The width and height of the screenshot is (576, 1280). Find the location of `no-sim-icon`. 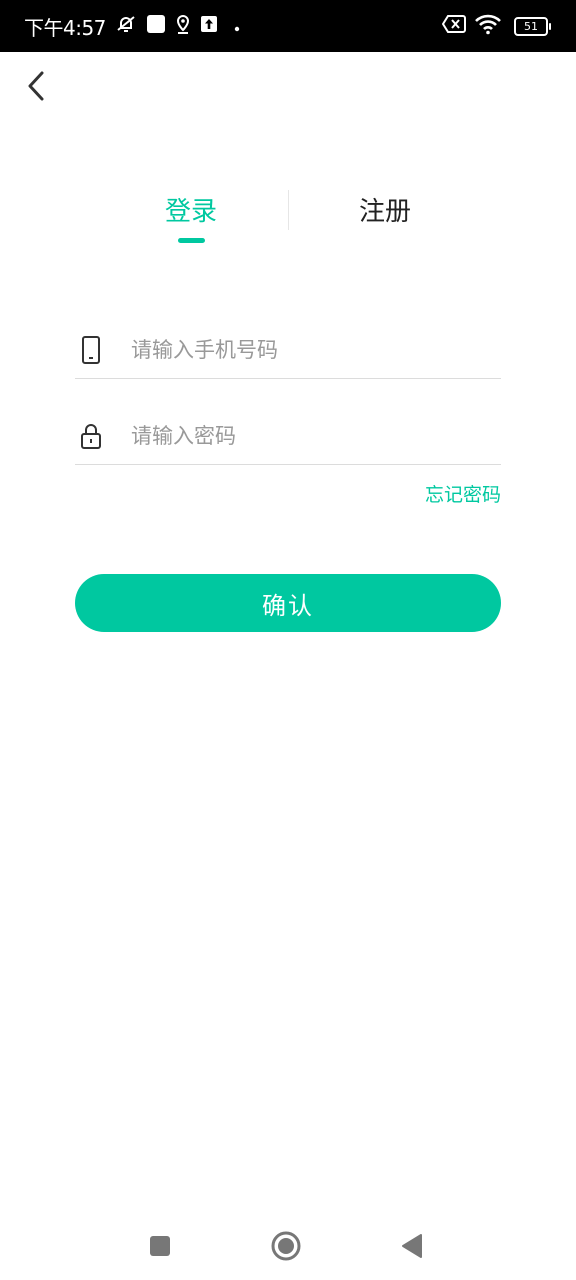

no-sim-icon is located at coordinates (453, 26).